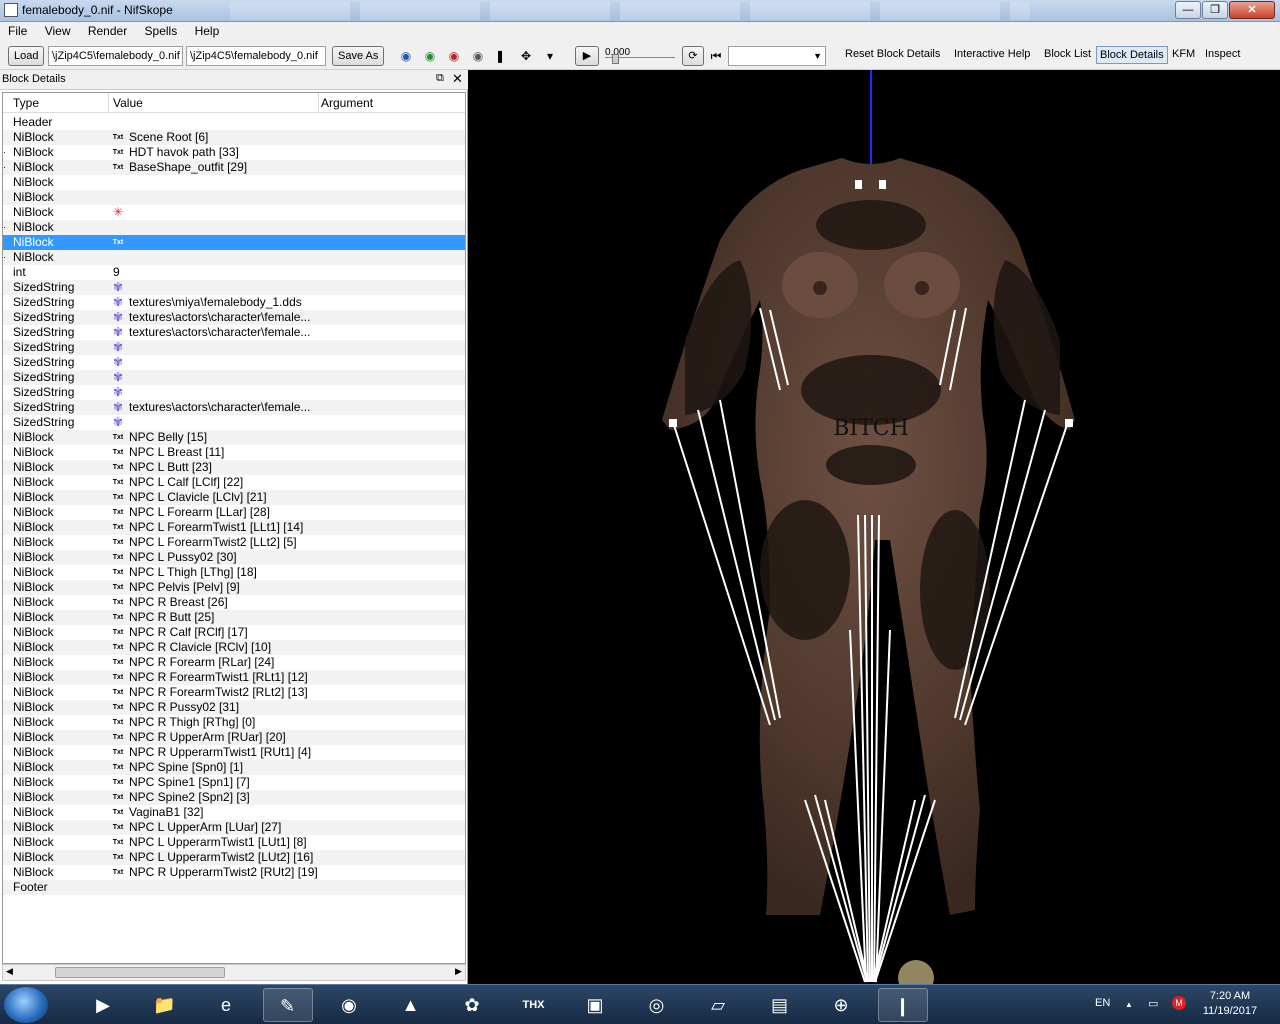 Image resolution: width=1280 pixels, height=1024 pixels. What do you see at coordinates (234, 797) in the screenshot?
I see `tree-row: NiBlock Txt NPC Spine2 [Spn2] [3]` at bounding box center [234, 797].